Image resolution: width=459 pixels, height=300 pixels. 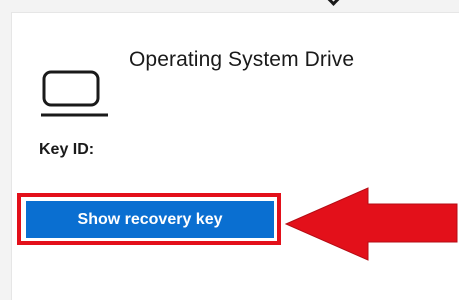 What do you see at coordinates (333, 3) in the screenshot?
I see `cut-off-glyph` at bounding box center [333, 3].